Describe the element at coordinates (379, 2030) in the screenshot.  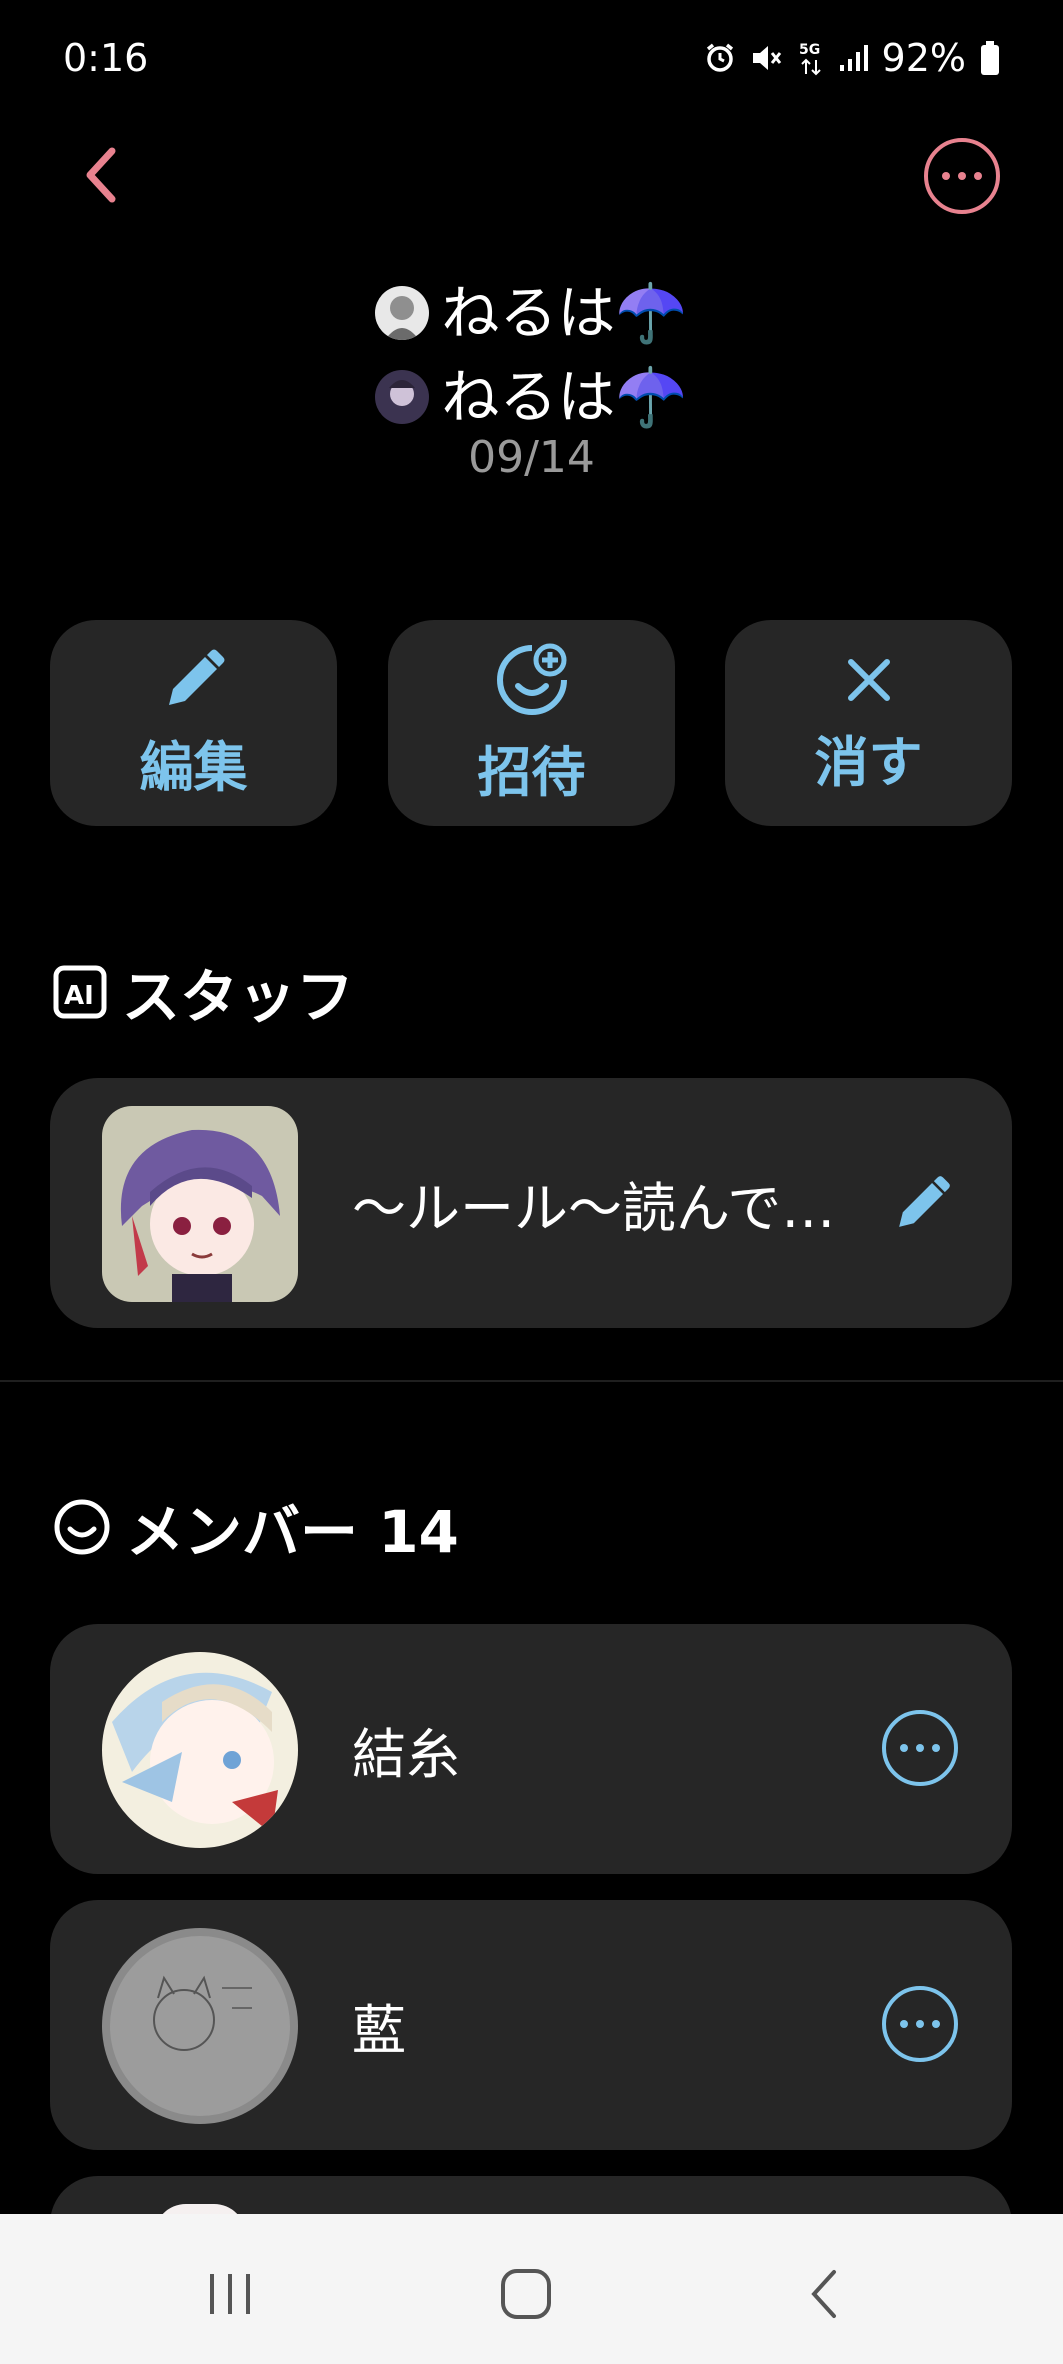
I see `member-name: 藍` at that location.